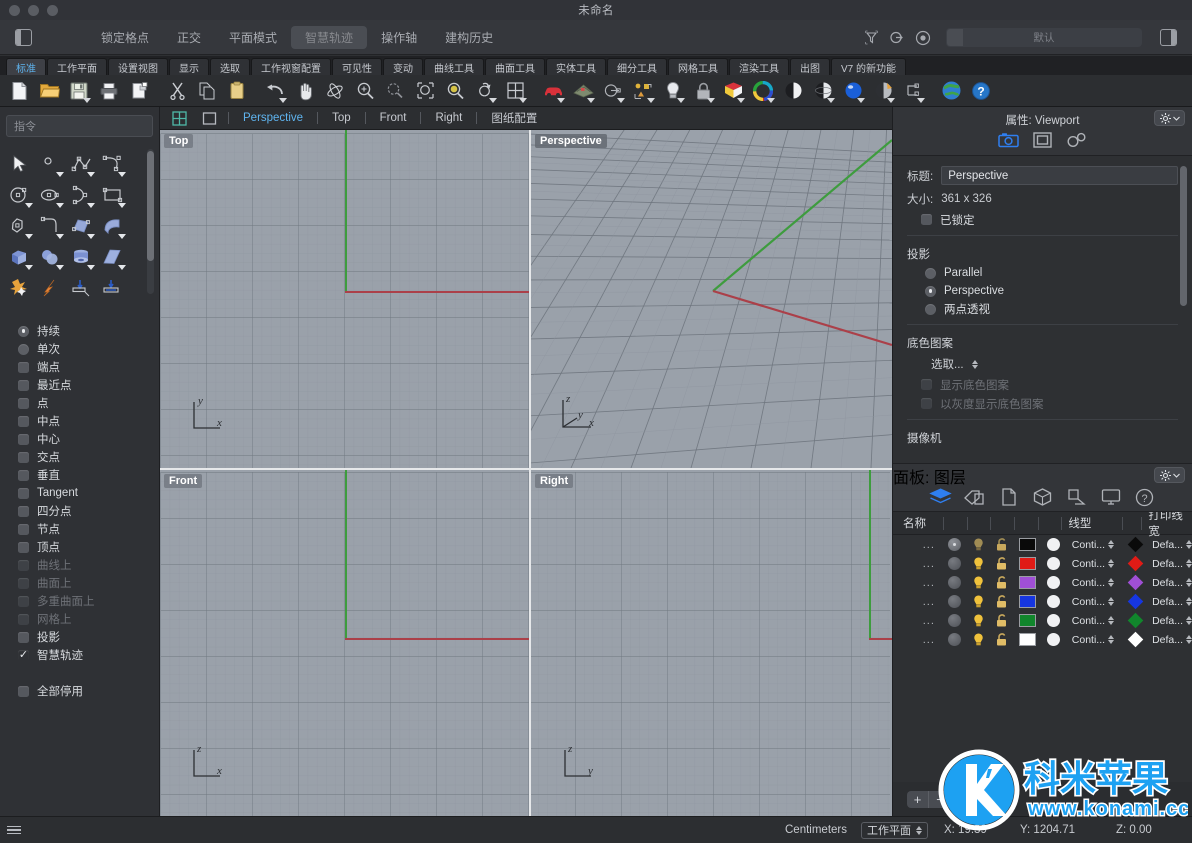  What do you see at coordinates (923, 38) in the screenshot?
I see `target-icon` at bounding box center [923, 38].